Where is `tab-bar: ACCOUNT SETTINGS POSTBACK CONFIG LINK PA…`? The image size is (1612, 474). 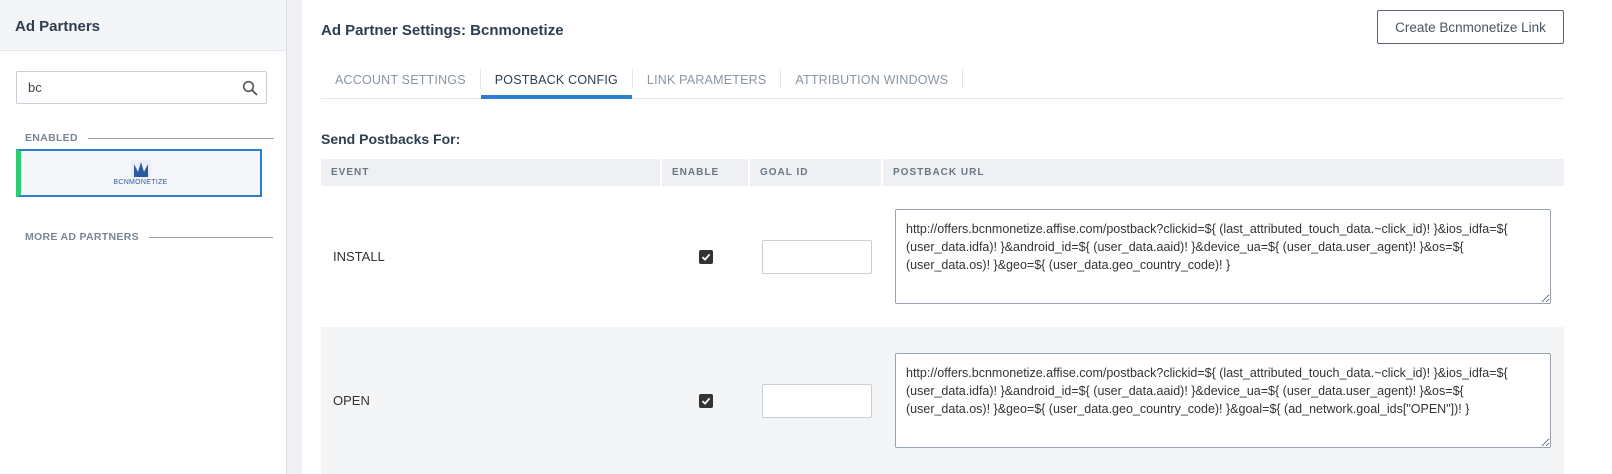 tab-bar: ACCOUNT SETTINGS POSTBACK CONFIG LINK PA… is located at coordinates (942, 79).